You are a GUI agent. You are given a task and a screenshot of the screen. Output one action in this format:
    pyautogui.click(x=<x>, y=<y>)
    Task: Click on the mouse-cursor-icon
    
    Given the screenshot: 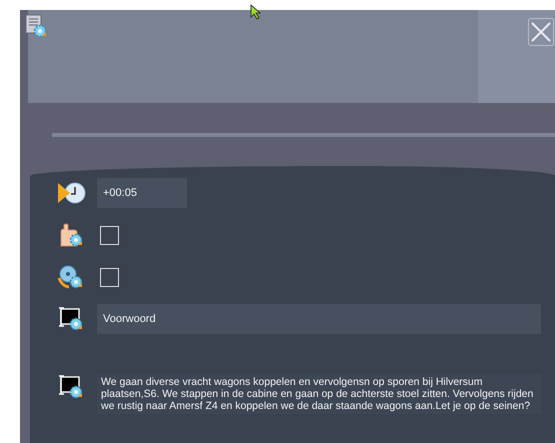 What is the action you would take?
    pyautogui.click(x=256, y=12)
    